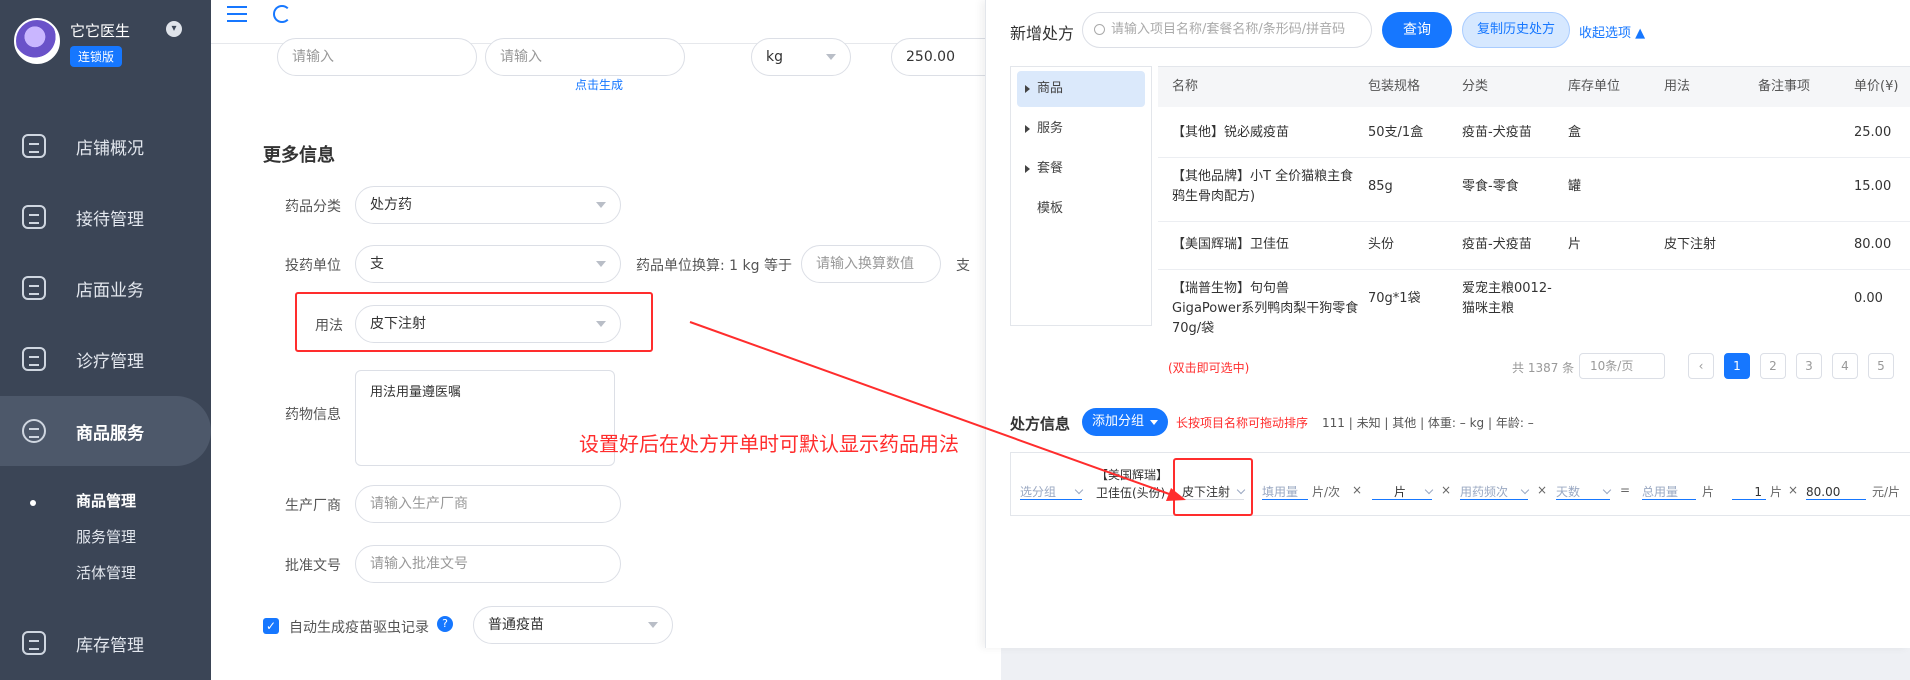 The width and height of the screenshot is (1910, 680). Describe the element at coordinates (105, 431) in the screenshot. I see `sidebar-item-products: 商品服务` at that location.